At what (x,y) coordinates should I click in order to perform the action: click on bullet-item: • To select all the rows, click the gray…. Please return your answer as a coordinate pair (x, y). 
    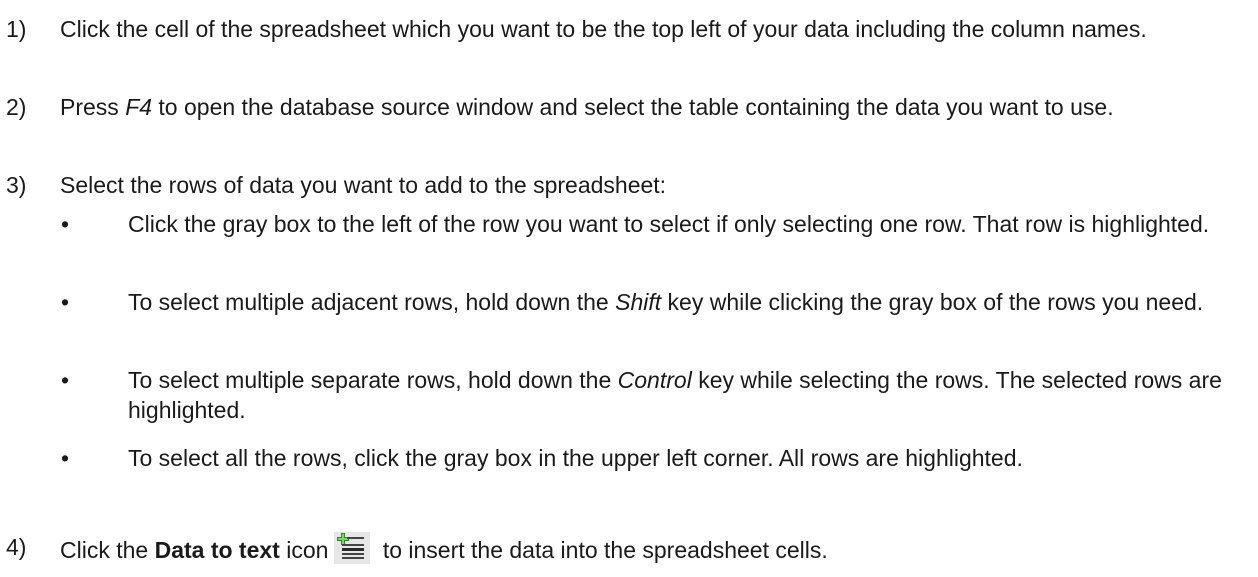
    Looking at the image, I should click on (649, 458).